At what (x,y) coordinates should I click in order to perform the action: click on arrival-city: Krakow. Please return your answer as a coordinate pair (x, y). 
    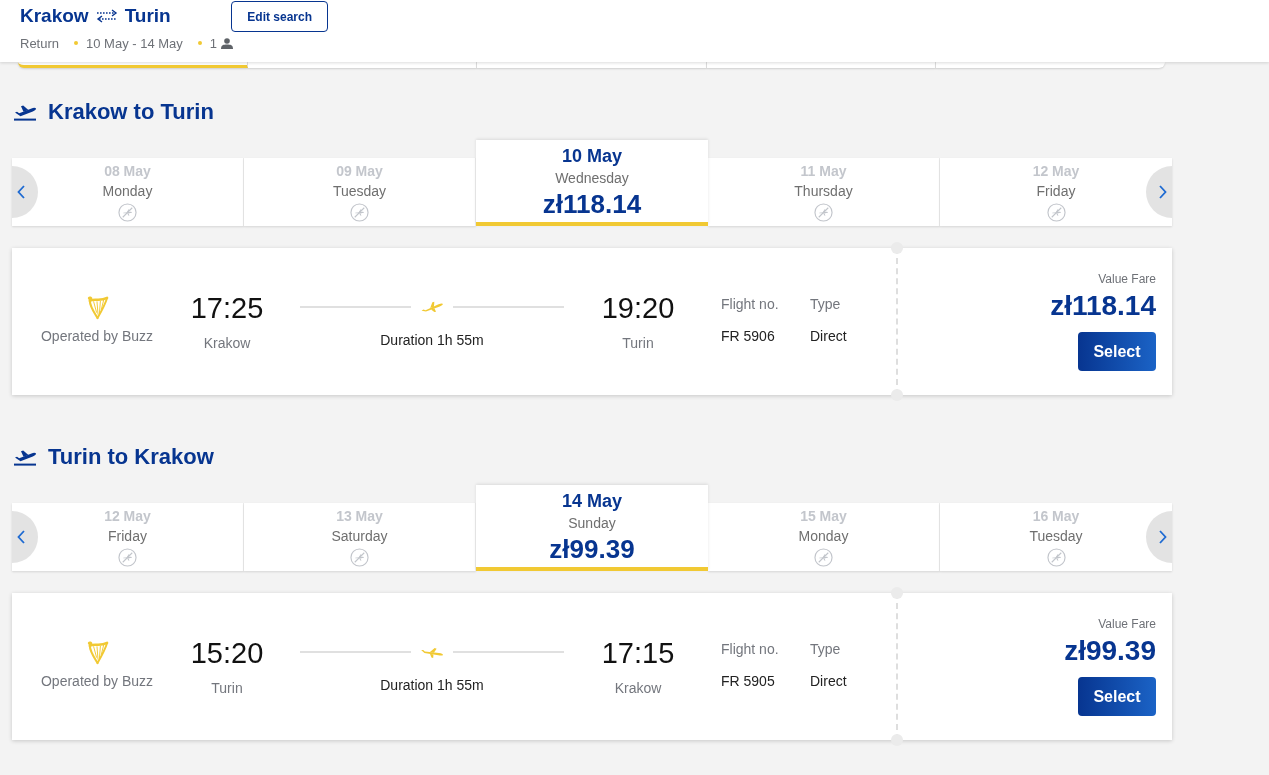
    Looking at the image, I should click on (638, 688).